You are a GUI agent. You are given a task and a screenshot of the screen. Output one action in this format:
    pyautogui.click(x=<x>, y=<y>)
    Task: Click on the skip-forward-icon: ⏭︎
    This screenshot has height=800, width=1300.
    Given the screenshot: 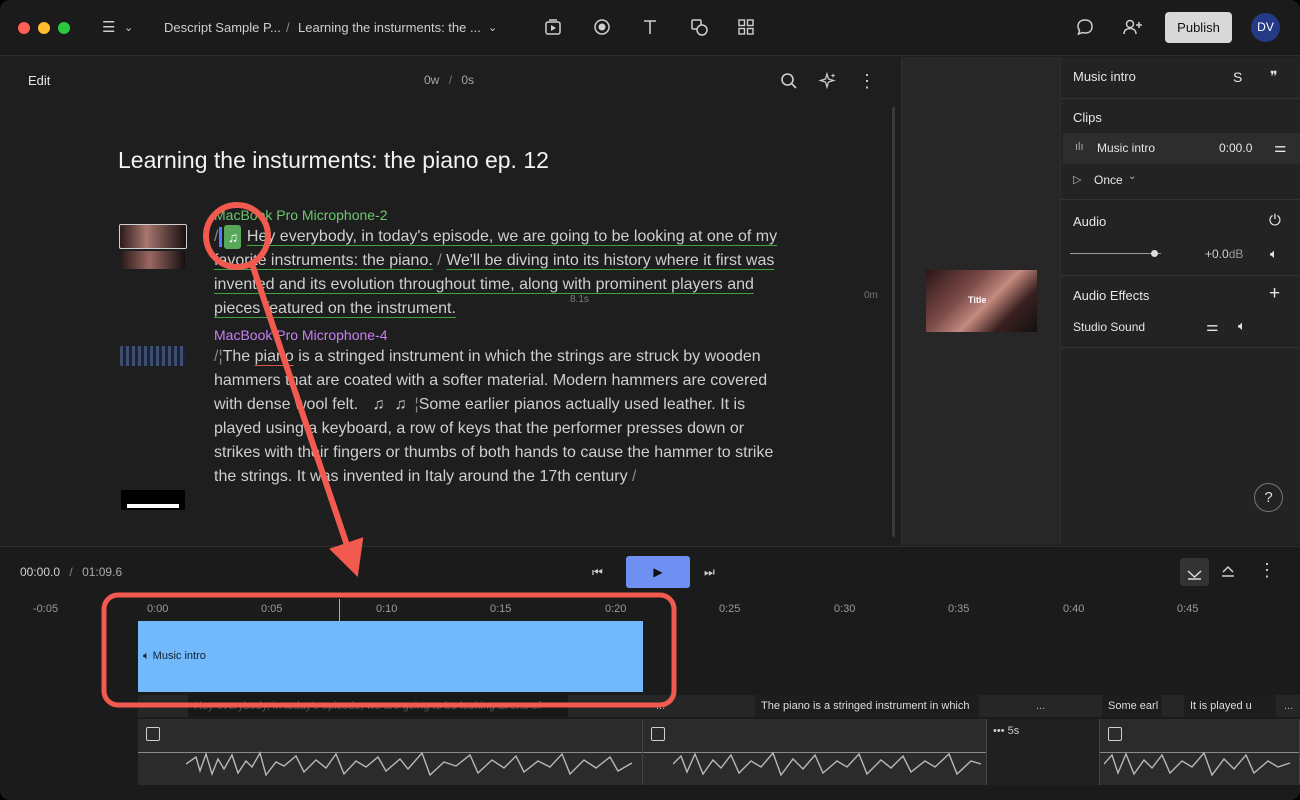 What is the action you would take?
    pyautogui.click(x=709, y=572)
    